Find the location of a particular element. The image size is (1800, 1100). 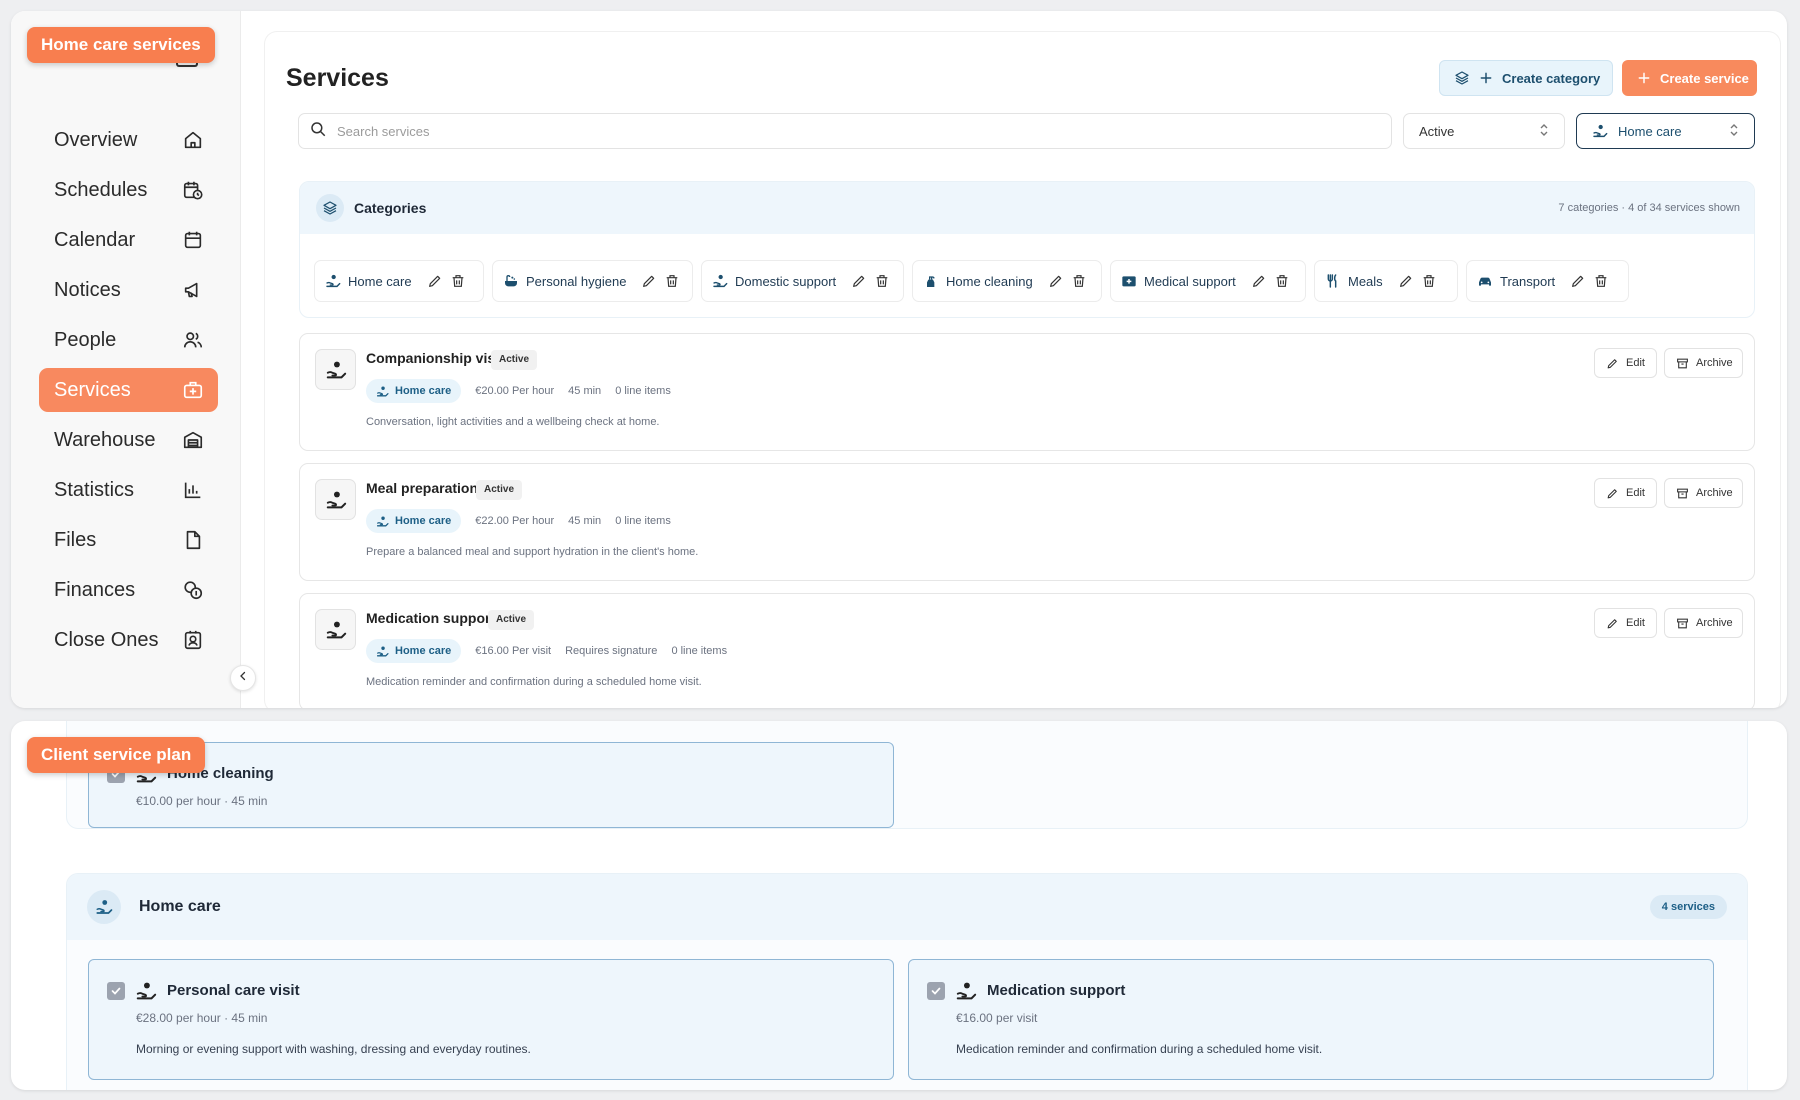

sidebar: Overview Schedules Calendar Notices Peop is located at coordinates (126, 359).